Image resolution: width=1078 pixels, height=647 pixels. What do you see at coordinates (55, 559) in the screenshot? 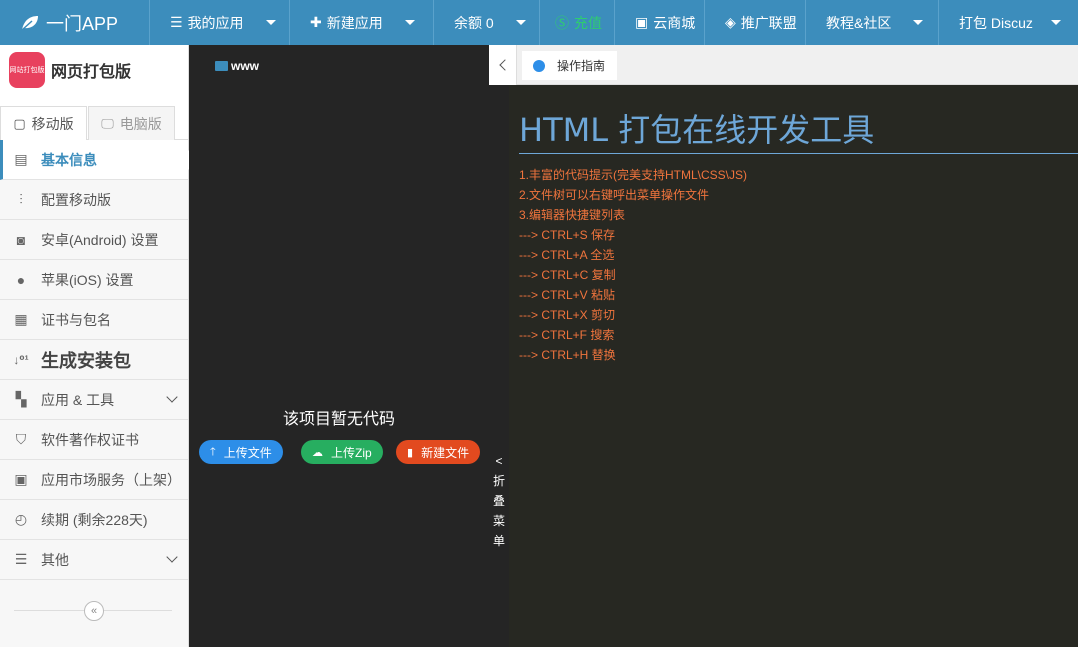
I see `sidebar-item-label: 其他` at bounding box center [55, 559].